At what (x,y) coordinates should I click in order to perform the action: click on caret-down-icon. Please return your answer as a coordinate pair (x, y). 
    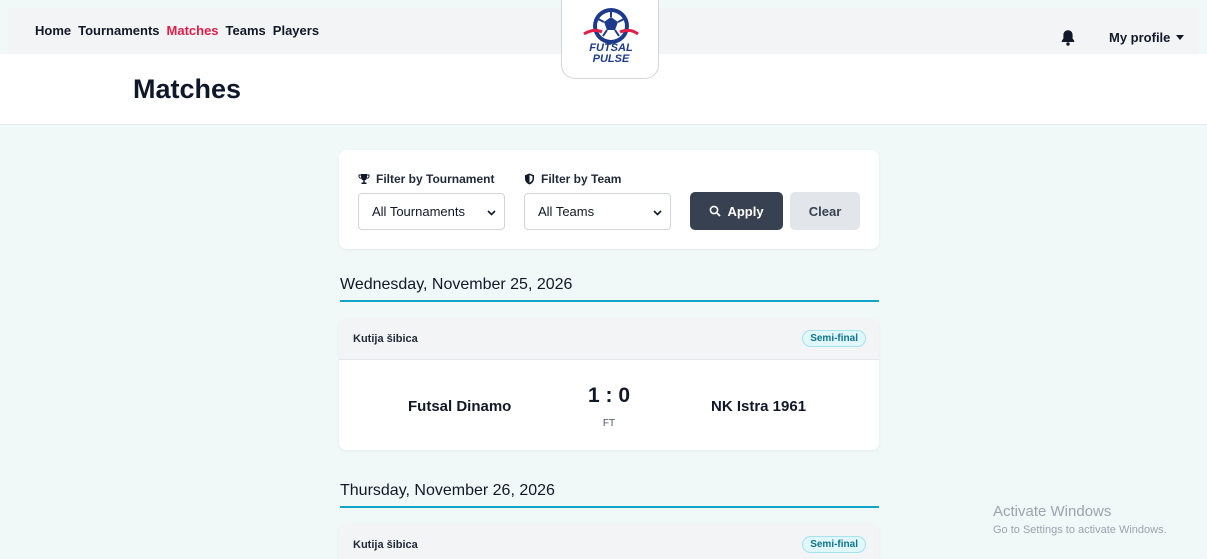
    Looking at the image, I should click on (1180, 37).